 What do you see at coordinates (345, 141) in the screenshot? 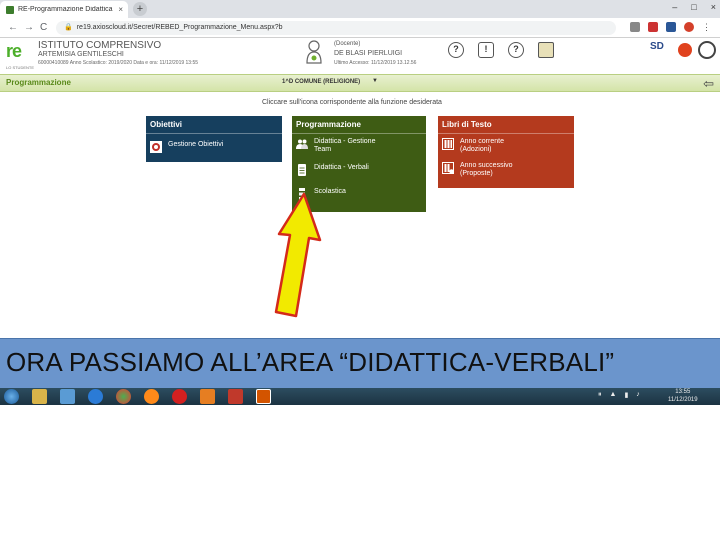
I see `menu-item-label: Didattica - Gestione` at bounding box center [345, 141].